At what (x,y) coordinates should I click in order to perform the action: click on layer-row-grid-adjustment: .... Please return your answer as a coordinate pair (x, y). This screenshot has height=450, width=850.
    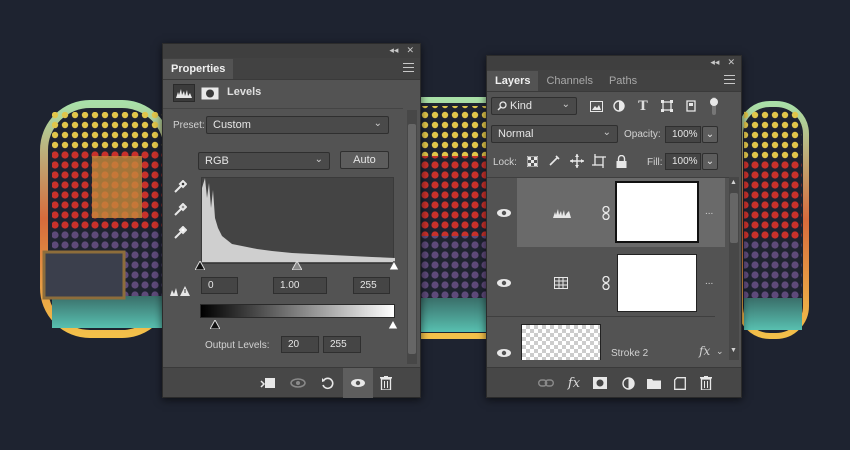
    Looking at the image, I should click on (601, 282).